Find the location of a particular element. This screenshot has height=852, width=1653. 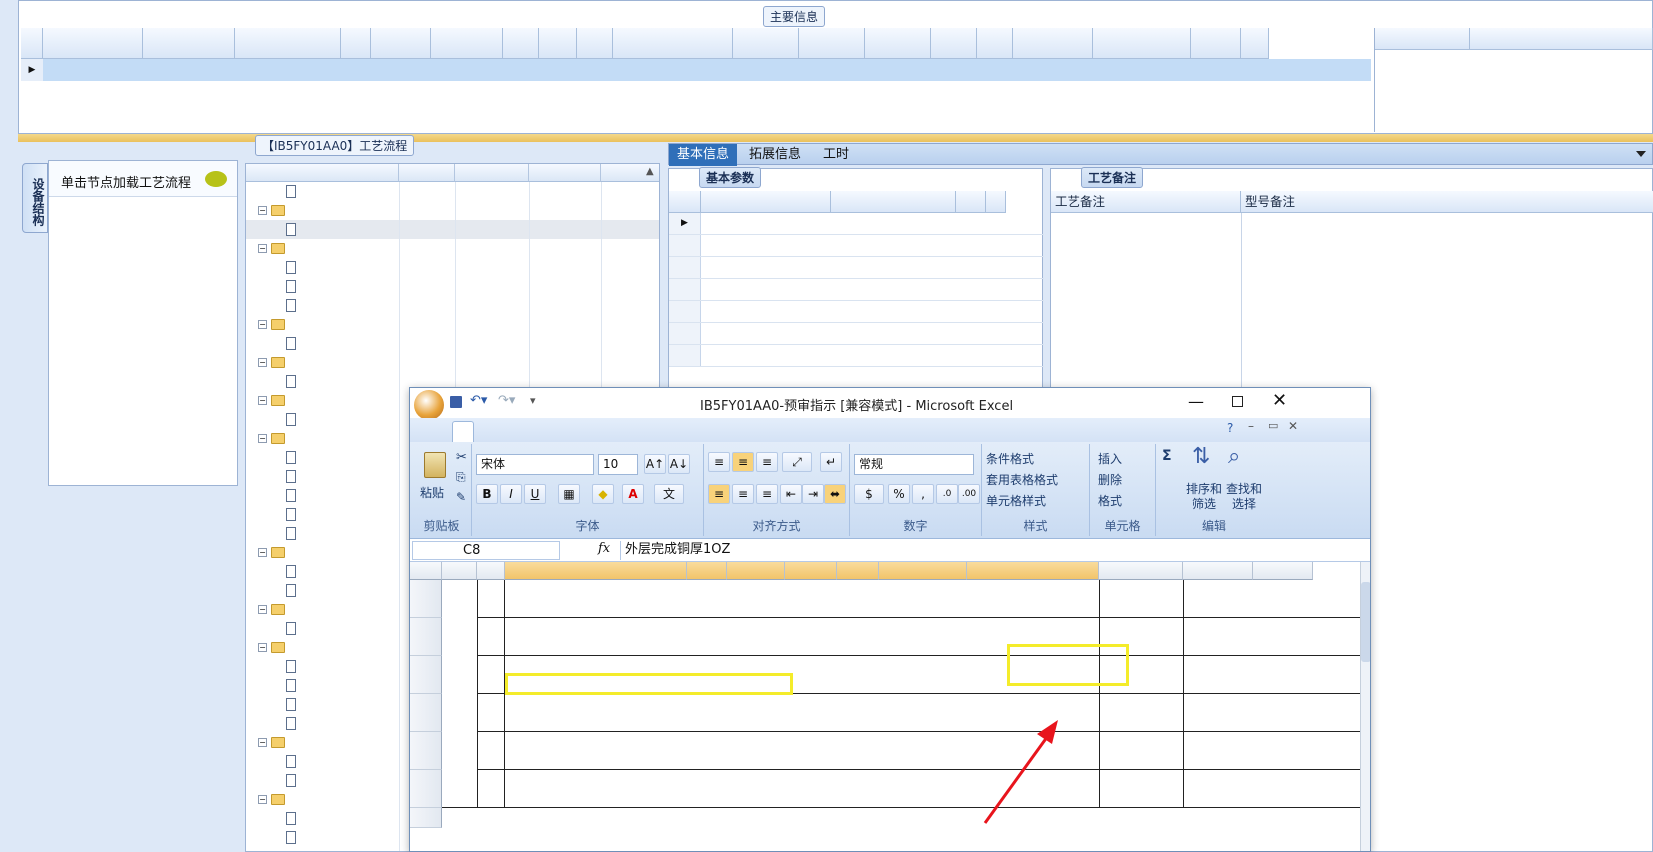

red-arrow-annotation is located at coordinates (1020, 772).